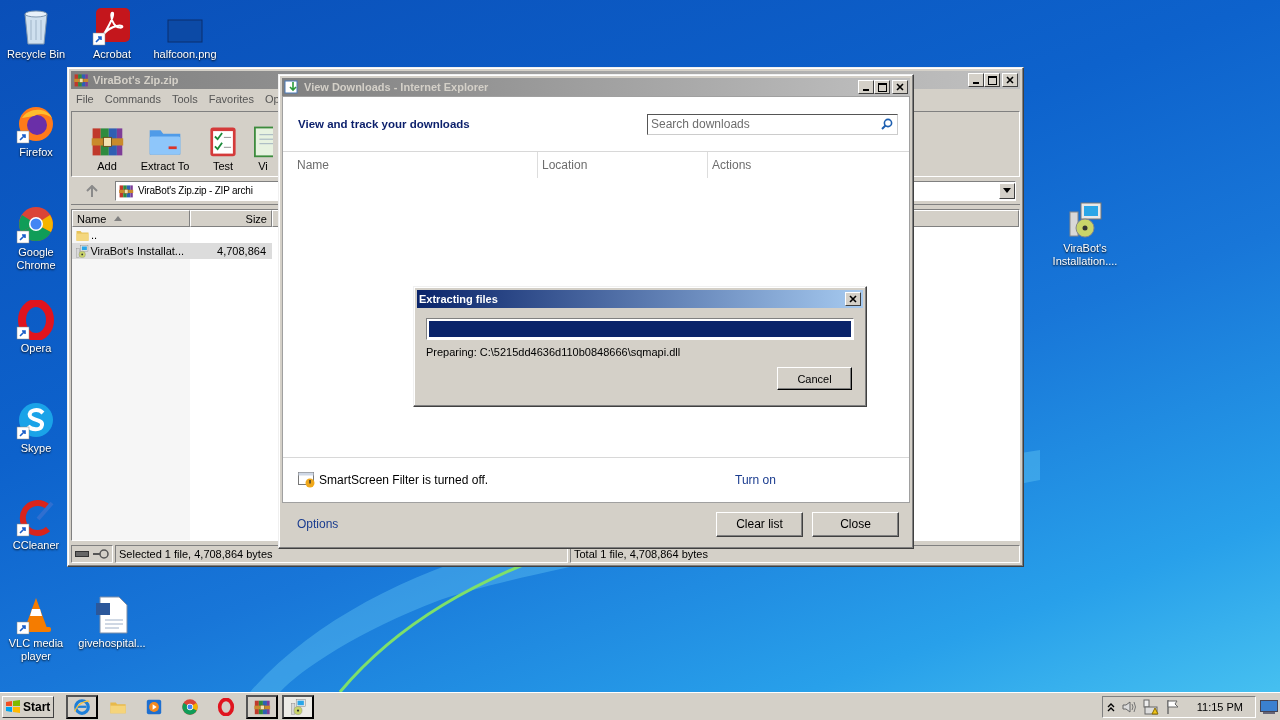 The height and width of the screenshot is (720, 1280). What do you see at coordinates (502, 524) in the screenshot?
I see `options-link: Options` at bounding box center [502, 524].